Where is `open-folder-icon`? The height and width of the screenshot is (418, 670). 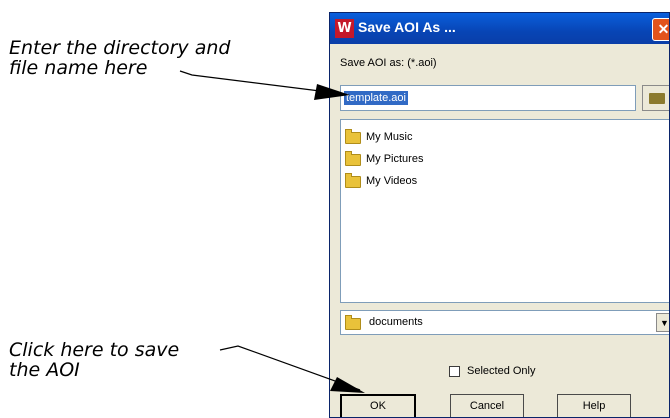 open-folder-icon is located at coordinates (657, 98).